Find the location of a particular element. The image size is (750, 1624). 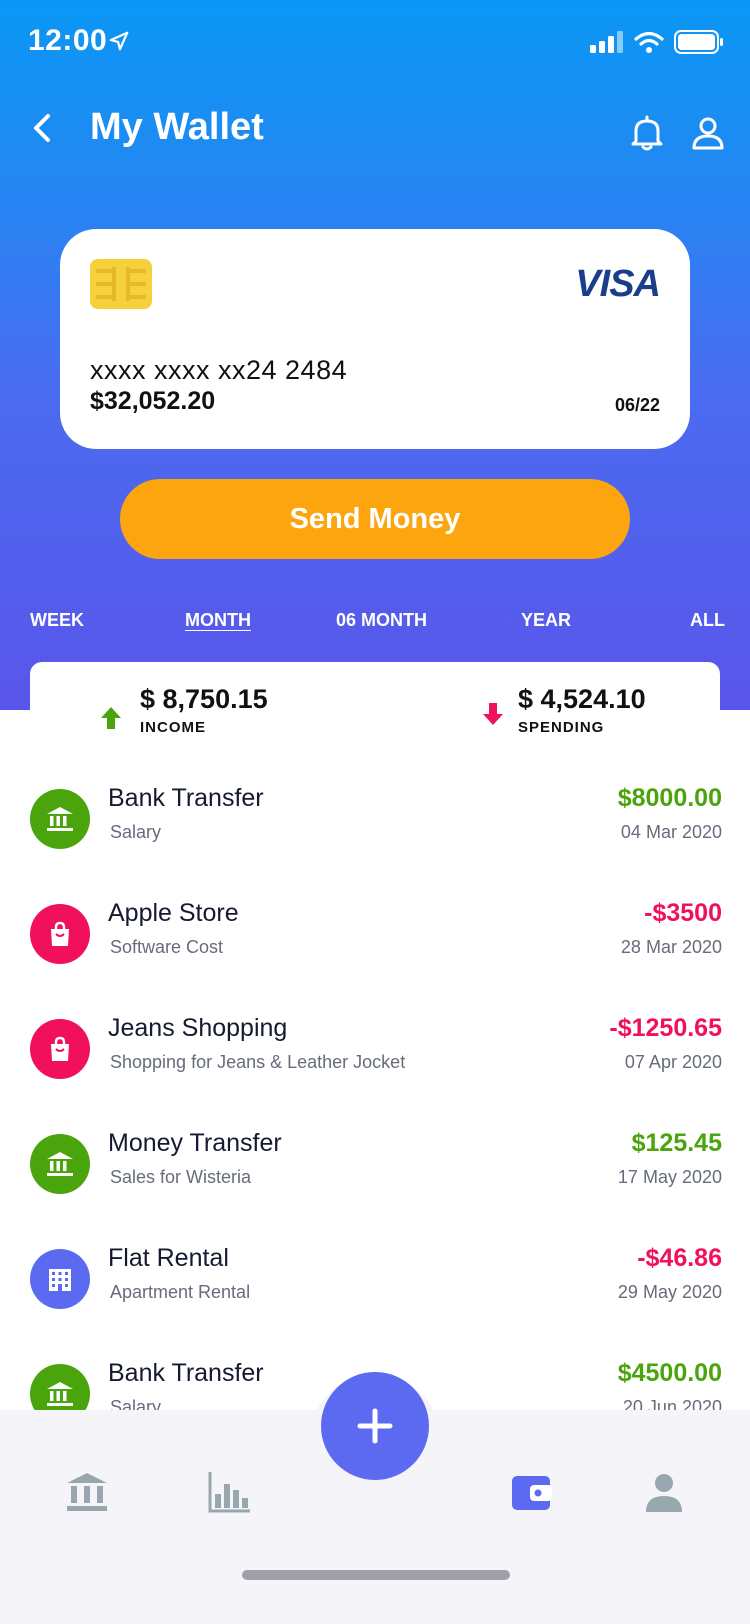

transaction-title: Jeans Shopping is located at coordinates (198, 1028).